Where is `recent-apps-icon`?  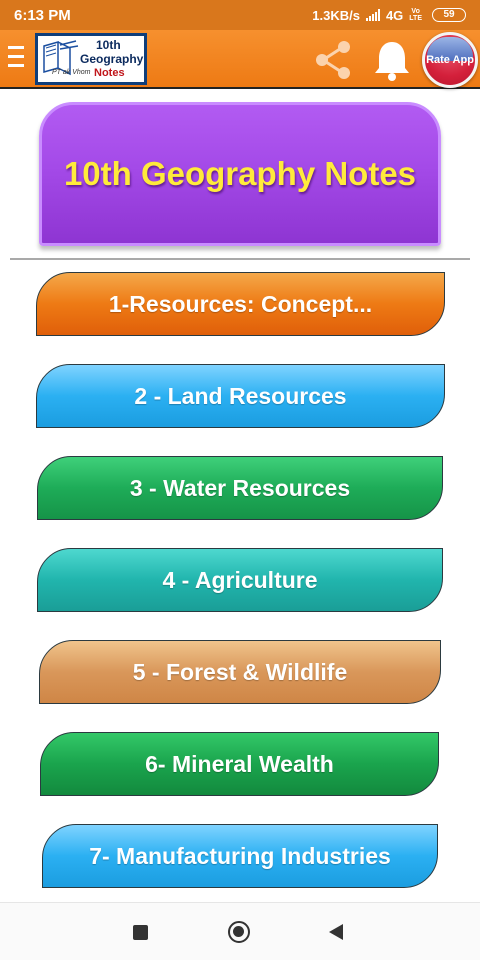 recent-apps-icon is located at coordinates (140, 932).